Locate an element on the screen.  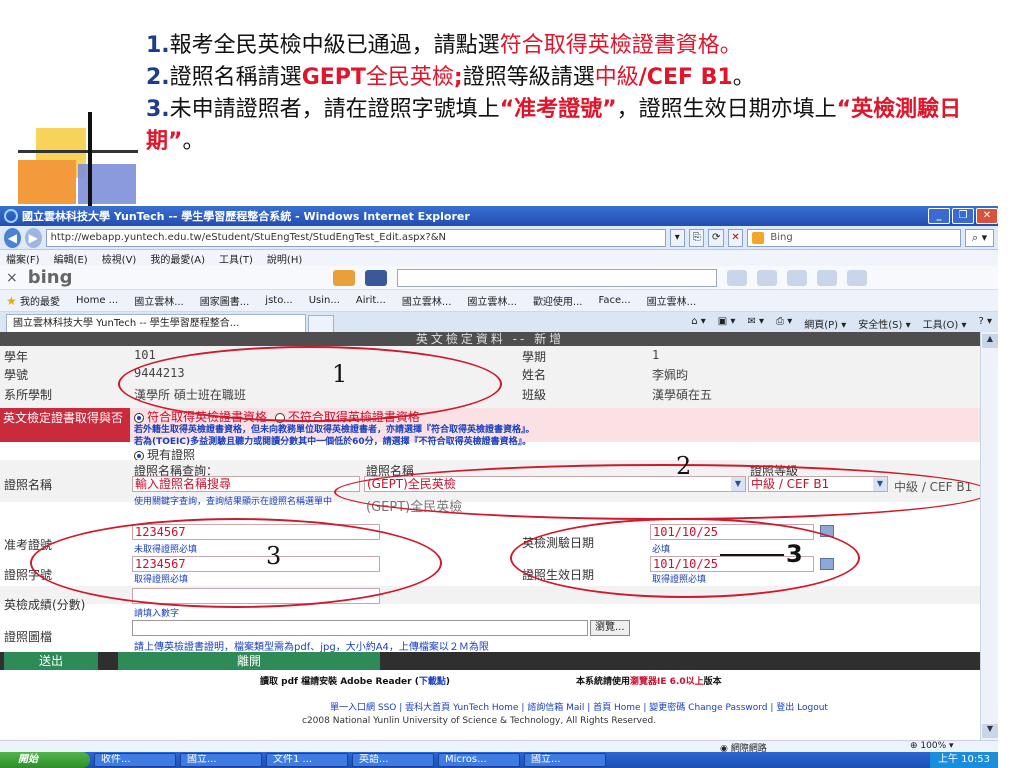
minimize-button: _ is located at coordinates (939, 216).